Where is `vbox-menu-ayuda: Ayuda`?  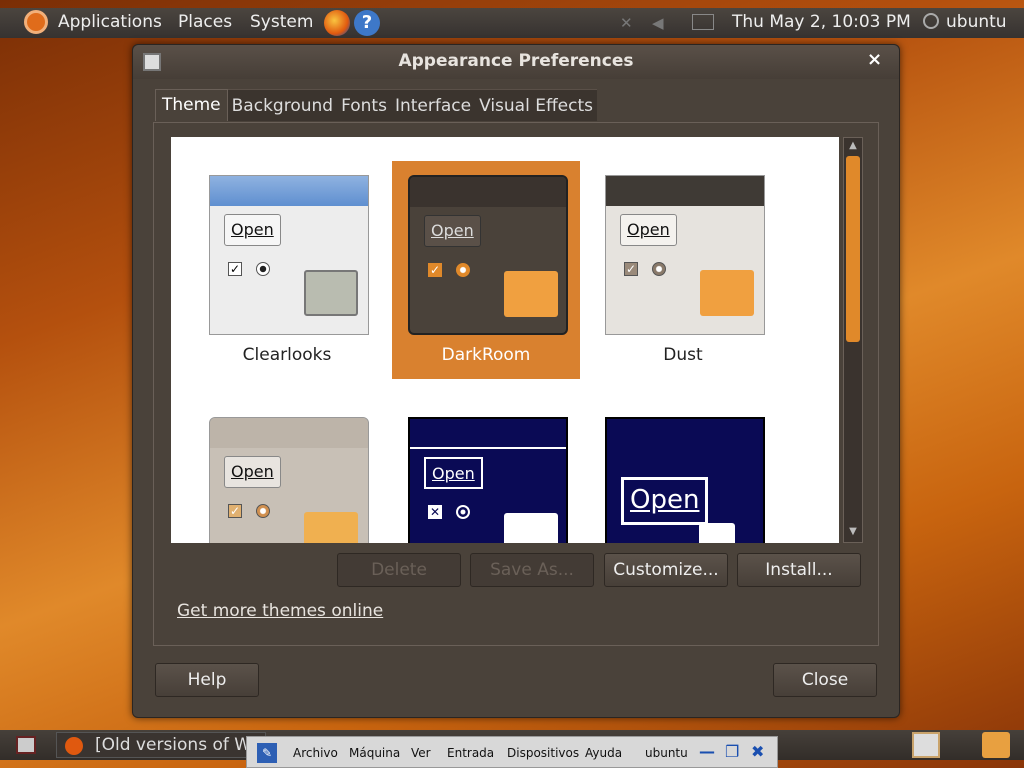
vbox-menu-ayuda: Ayuda is located at coordinates (603, 753).